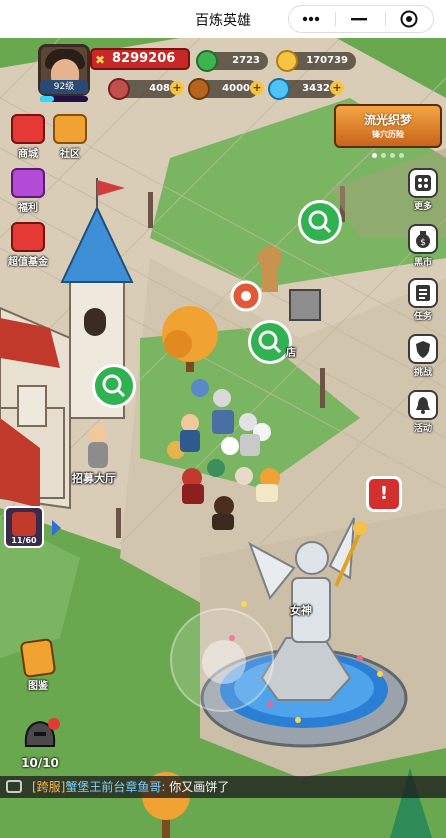  I want to click on black-market-button: $ 黑市, so click(423, 246).